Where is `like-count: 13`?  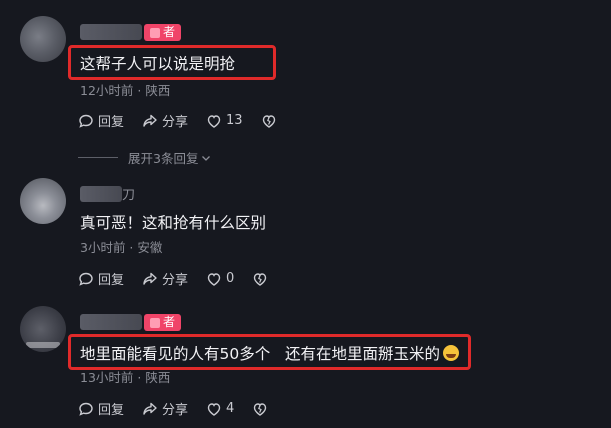
like-count: 13 is located at coordinates (234, 120).